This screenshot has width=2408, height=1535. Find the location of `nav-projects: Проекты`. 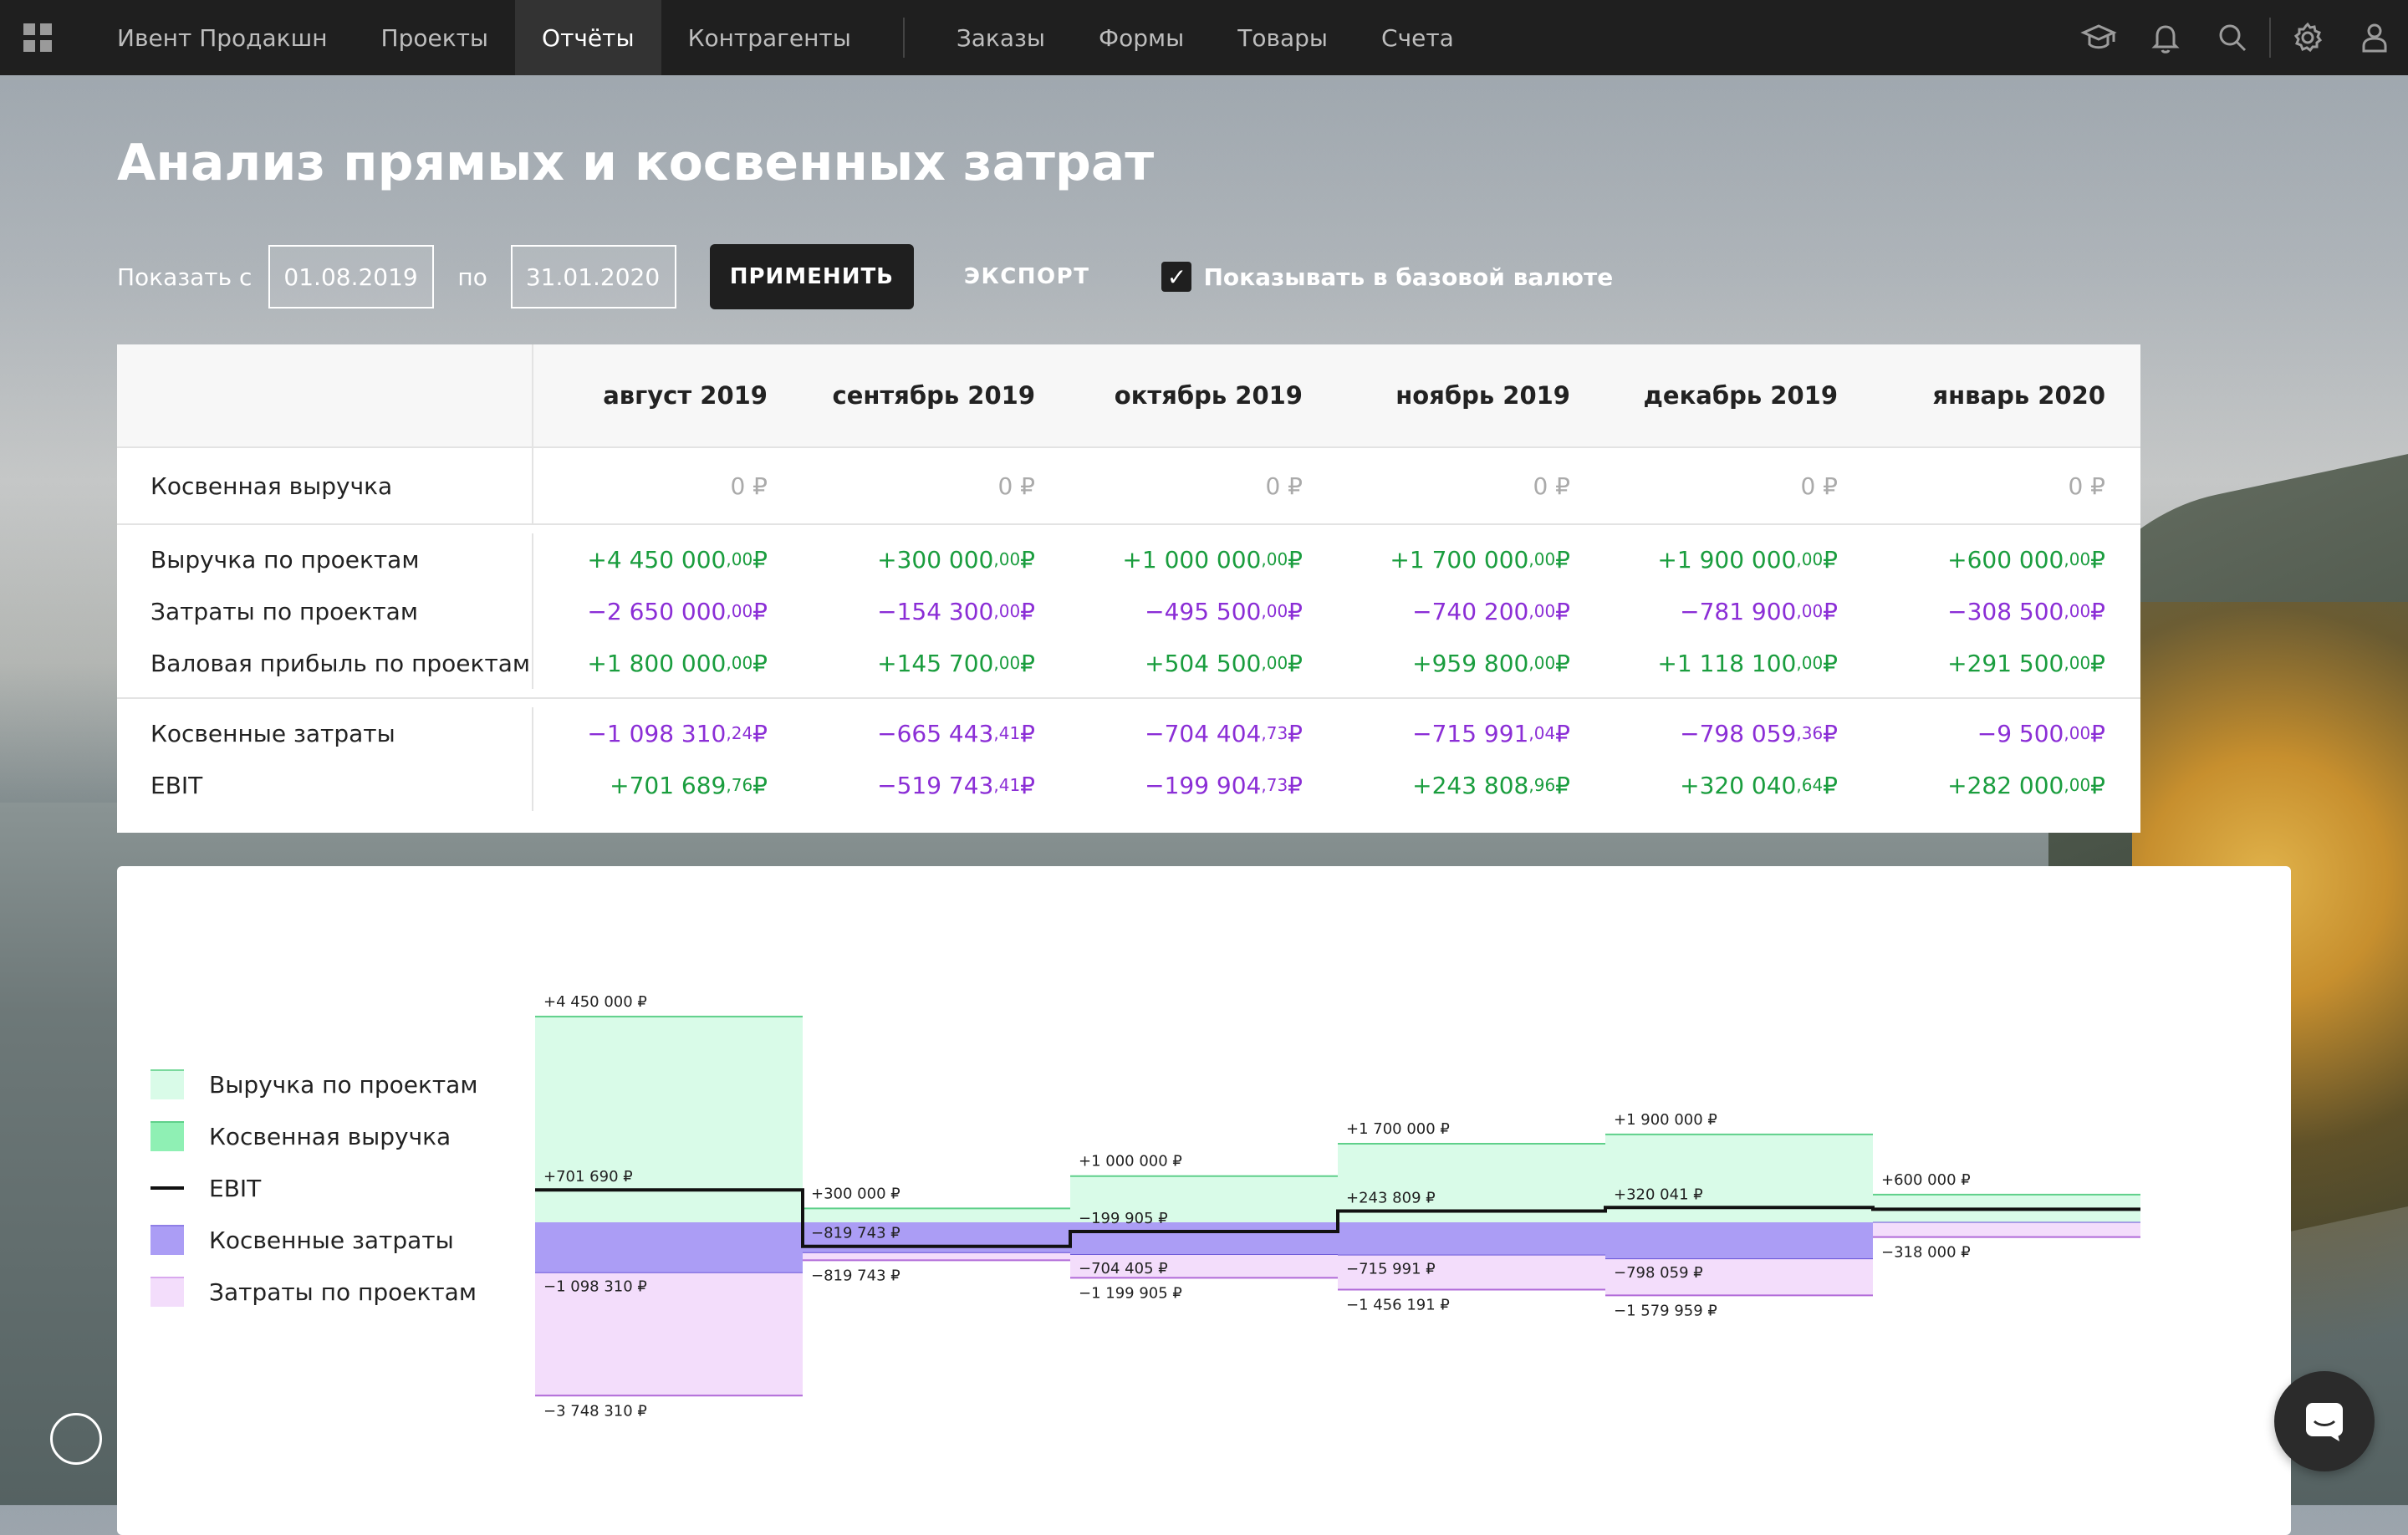

nav-projects: Проекты is located at coordinates (436, 37).